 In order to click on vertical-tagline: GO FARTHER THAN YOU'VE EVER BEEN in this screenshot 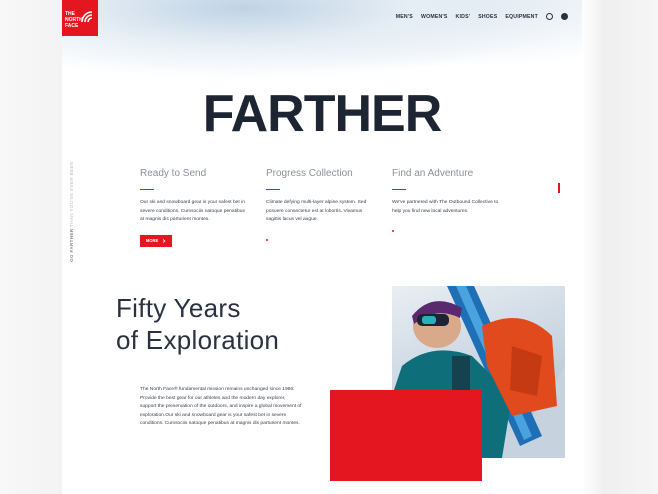, I will do `click(71, 211)`.